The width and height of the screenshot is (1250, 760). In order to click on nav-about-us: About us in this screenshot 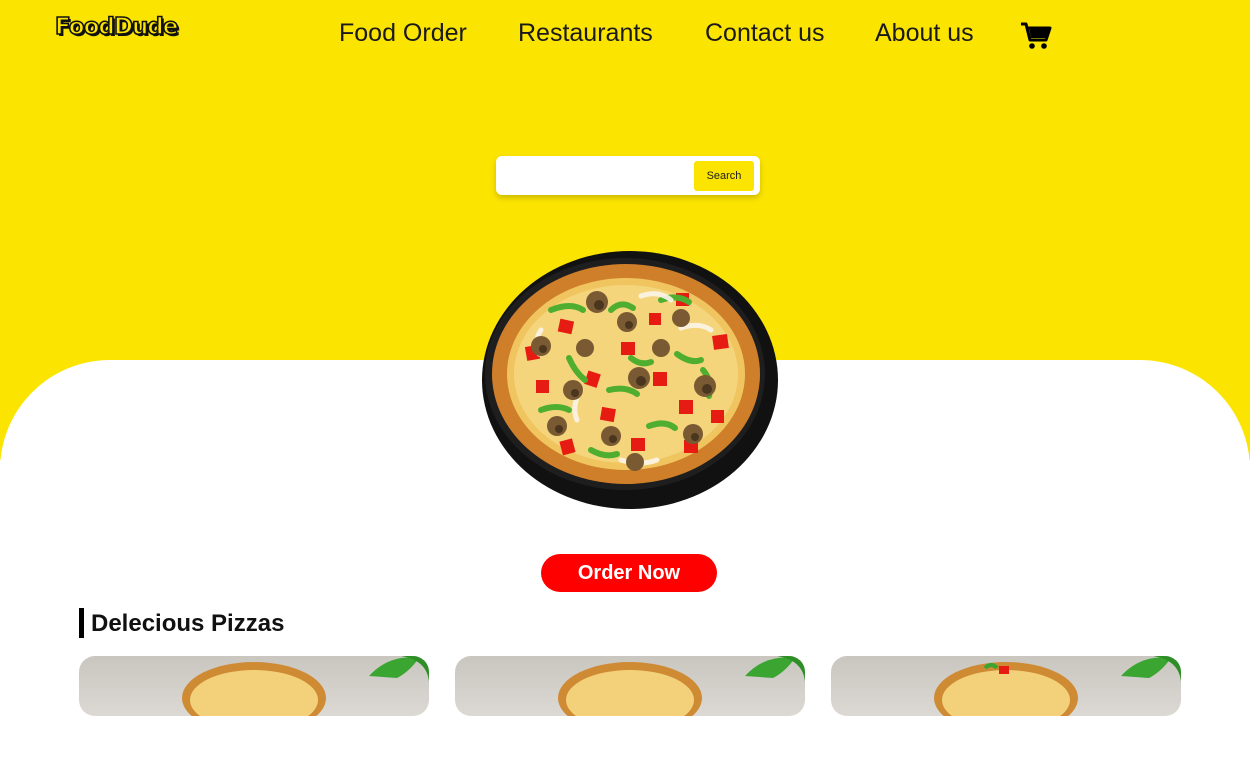, I will do `click(924, 33)`.